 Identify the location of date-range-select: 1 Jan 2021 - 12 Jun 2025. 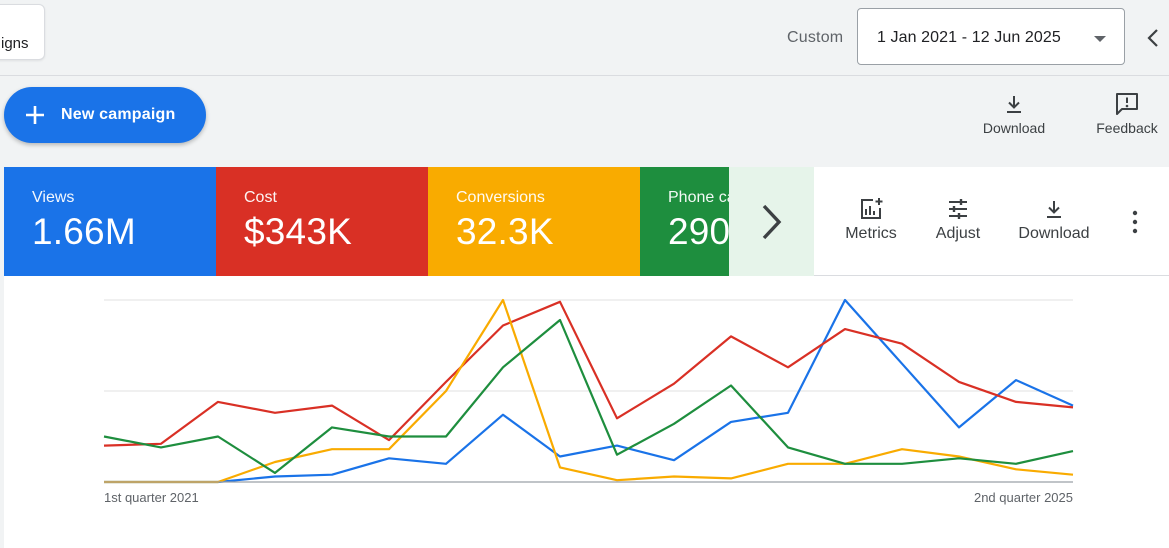
(991, 36).